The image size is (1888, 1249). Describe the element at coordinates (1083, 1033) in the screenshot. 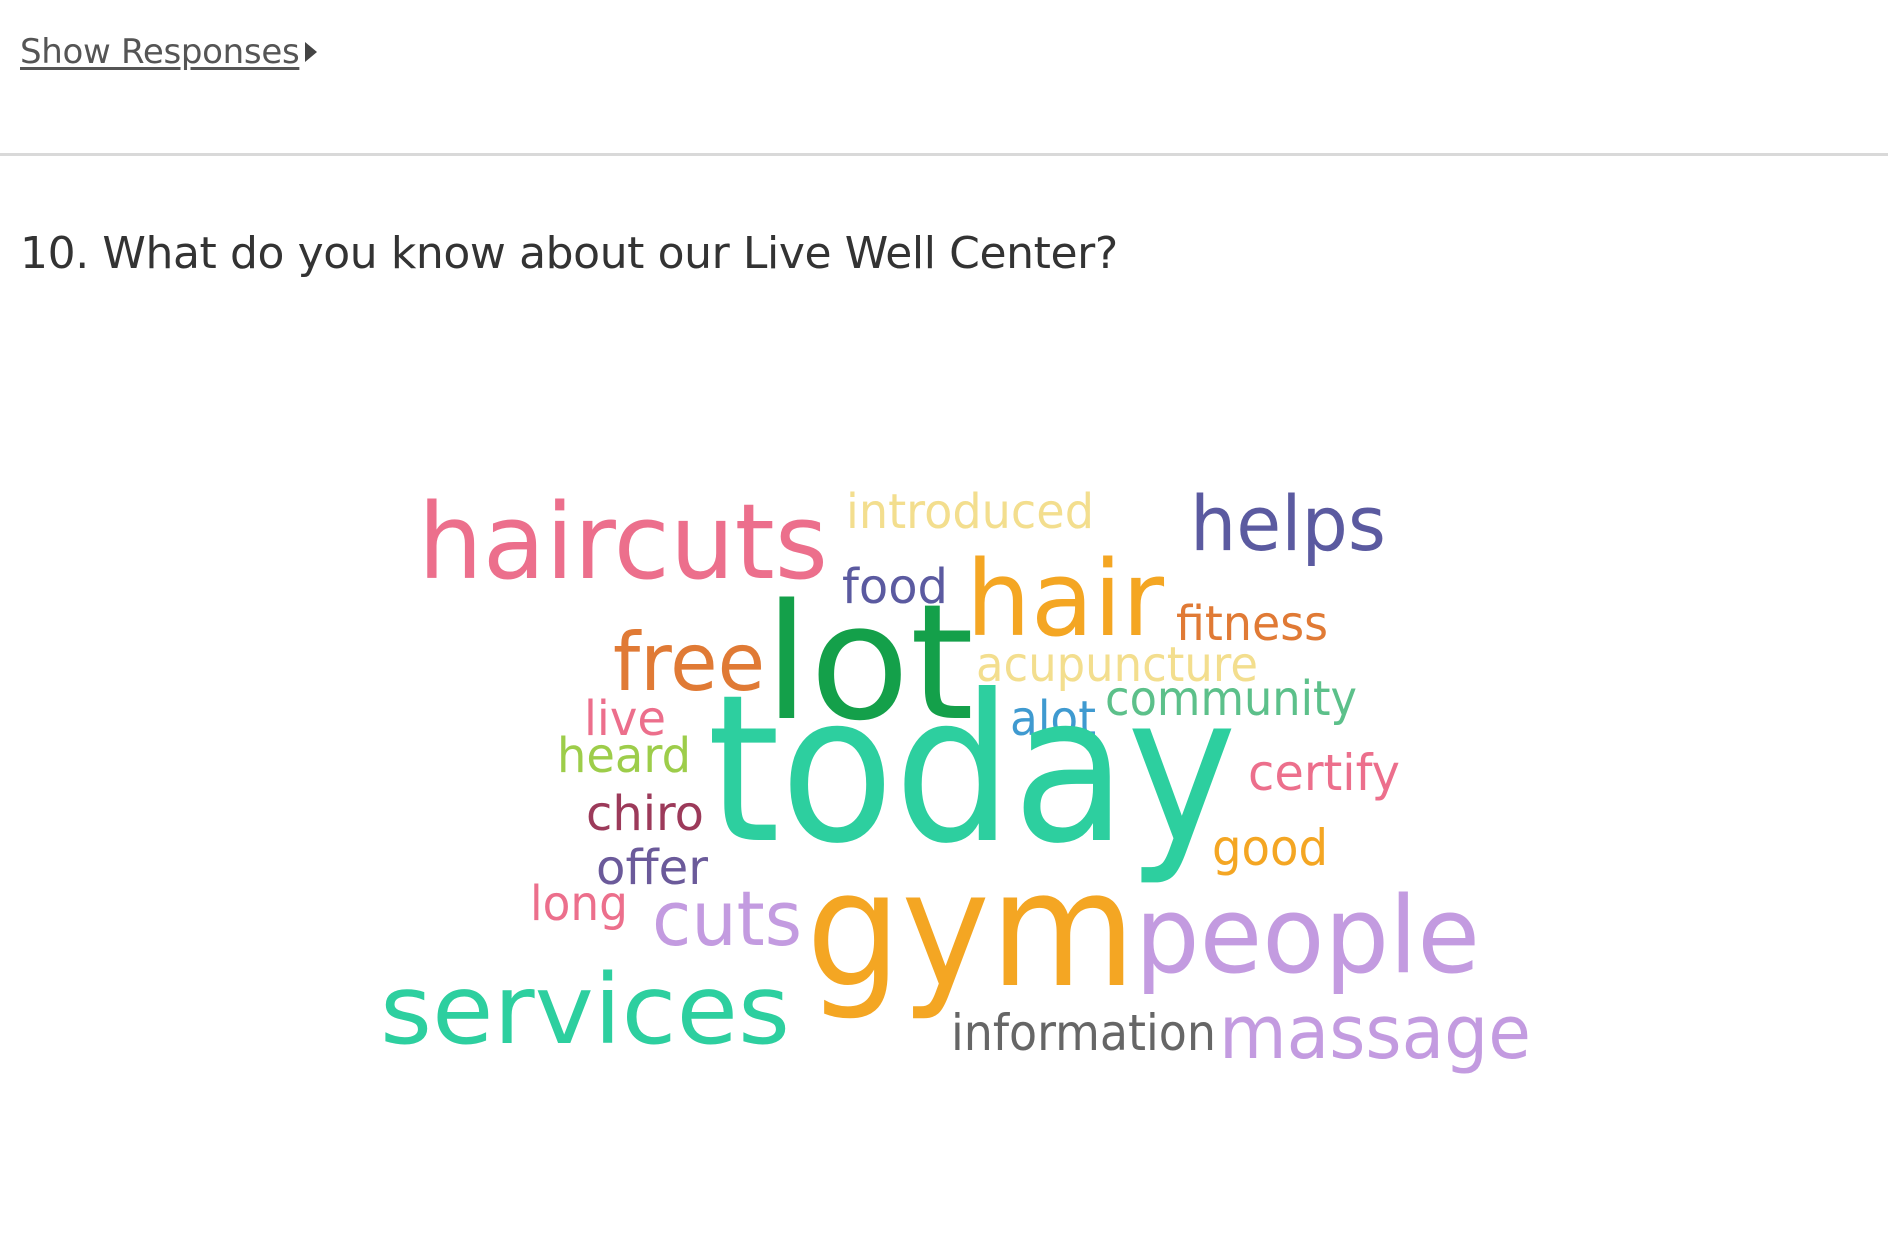

I see `word-cloud-word-information: information` at that location.